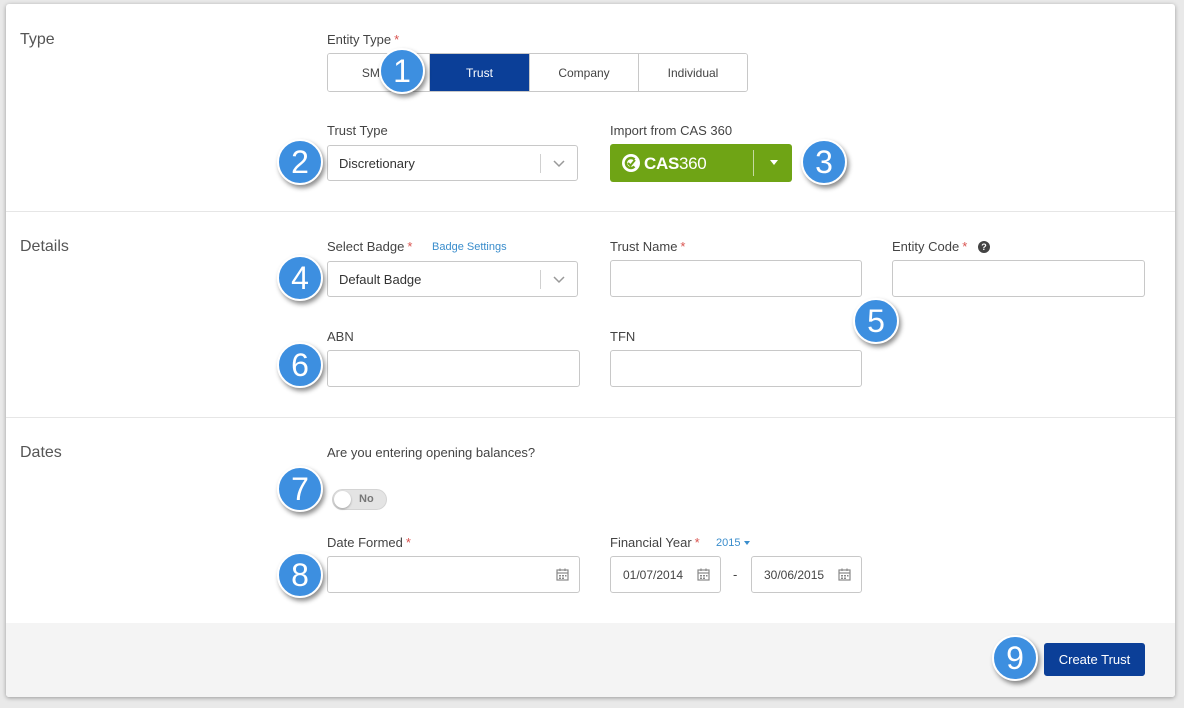 This screenshot has height=708, width=1184. I want to click on entity-code-label: Entity Code *, so click(930, 246).